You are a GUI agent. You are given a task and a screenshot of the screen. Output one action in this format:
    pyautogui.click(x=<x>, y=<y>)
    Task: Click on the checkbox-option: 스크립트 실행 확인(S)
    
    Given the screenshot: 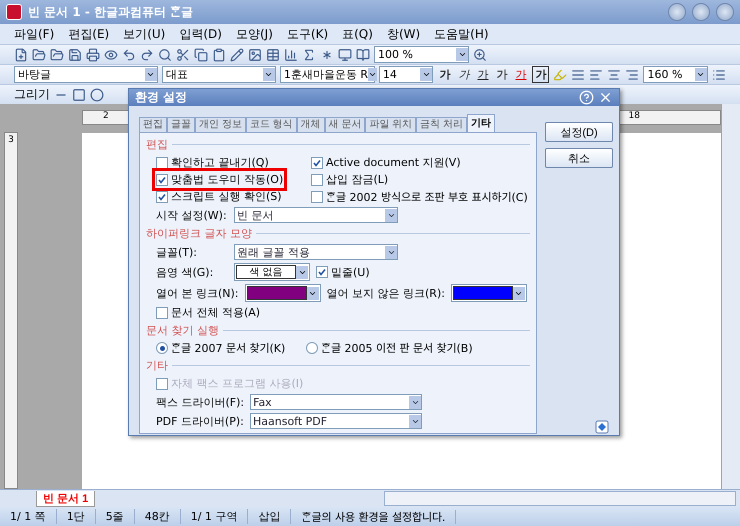 What is the action you would take?
    pyautogui.click(x=219, y=196)
    